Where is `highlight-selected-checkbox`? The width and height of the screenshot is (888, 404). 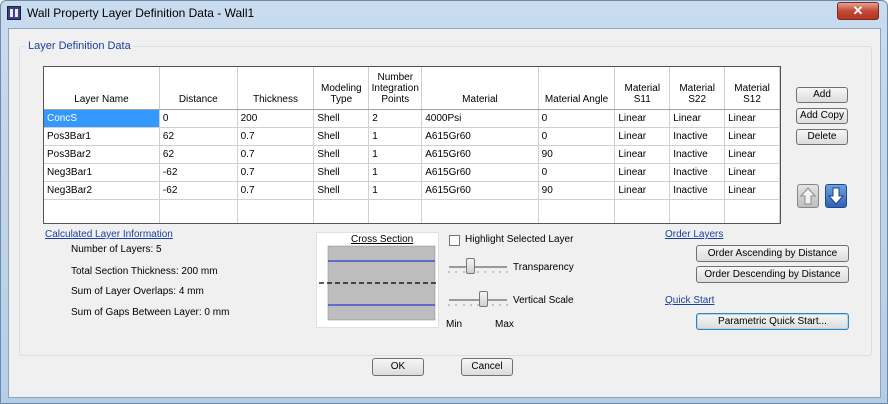 highlight-selected-checkbox is located at coordinates (454, 240).